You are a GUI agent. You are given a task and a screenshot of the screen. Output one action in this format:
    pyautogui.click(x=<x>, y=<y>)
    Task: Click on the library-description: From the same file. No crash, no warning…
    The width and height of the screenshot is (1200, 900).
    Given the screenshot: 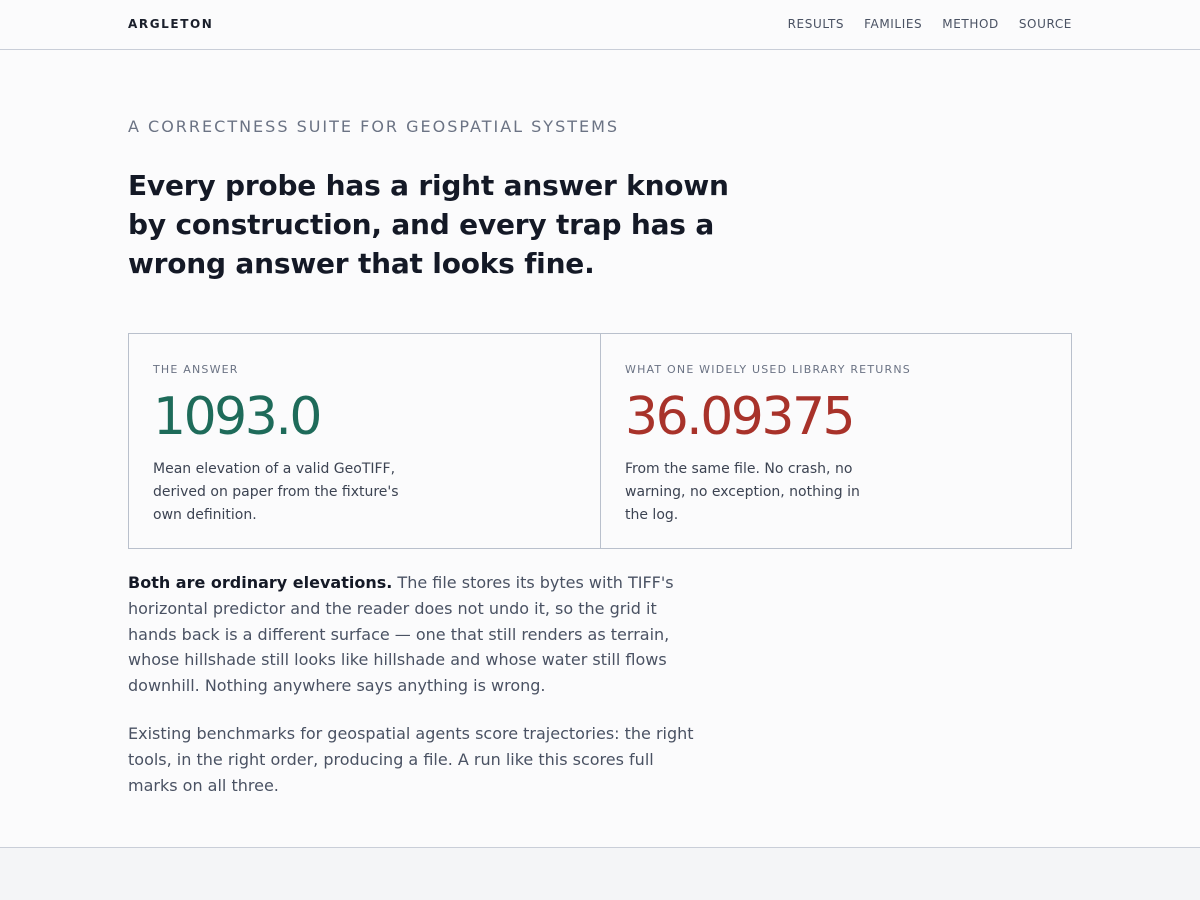 What is the action you would take?
    pyautogui.click(x=742, y=492)
    